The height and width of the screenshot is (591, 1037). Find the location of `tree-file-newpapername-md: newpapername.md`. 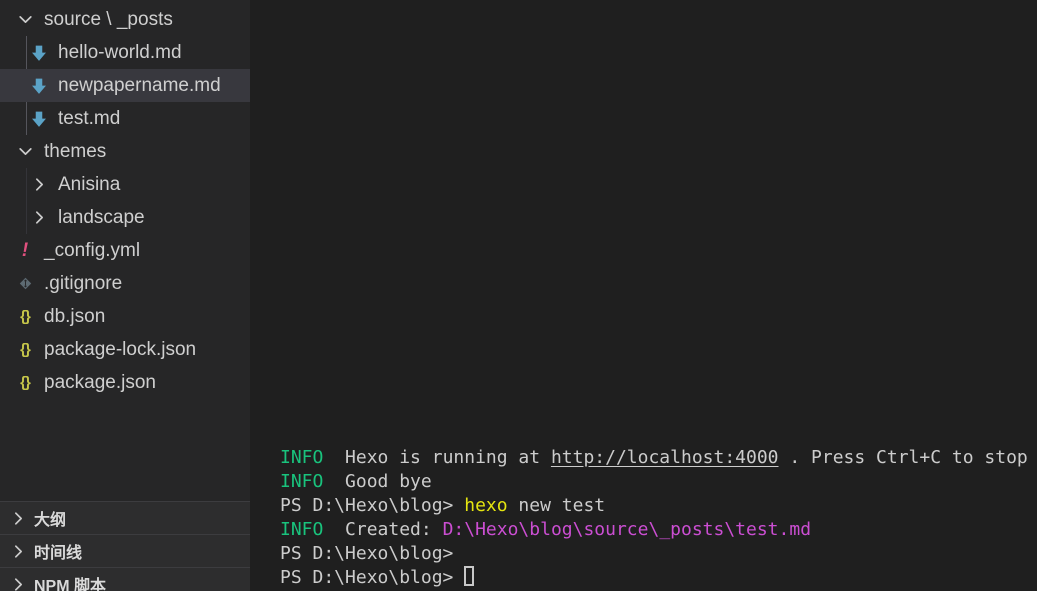

tree-file-newpapername-md: newpapername.md is located at coordinates (125, 85).